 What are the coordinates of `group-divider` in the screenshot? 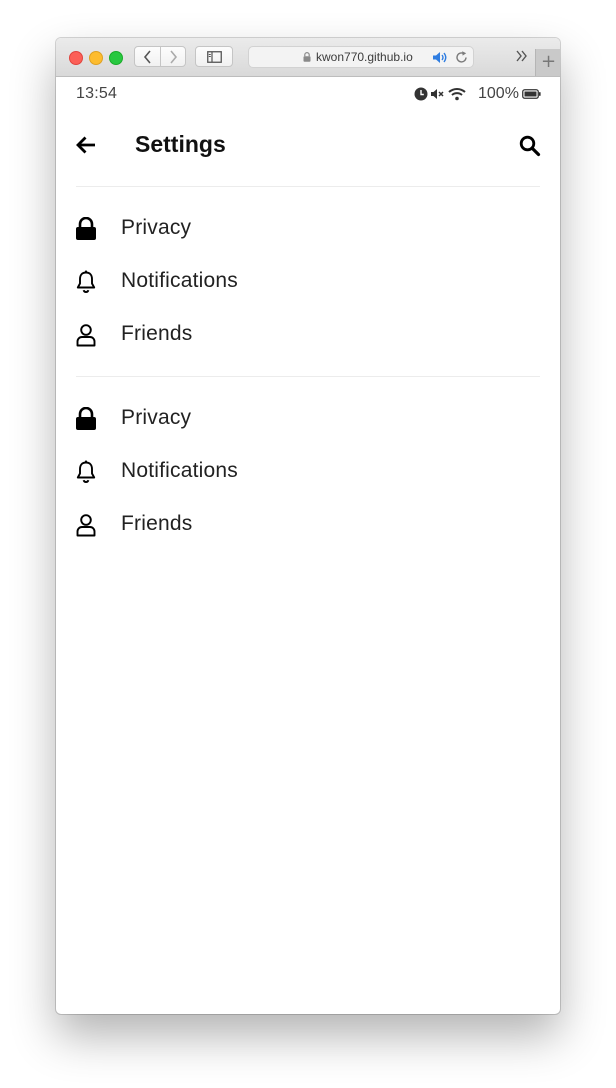 It's located at (308, 376).